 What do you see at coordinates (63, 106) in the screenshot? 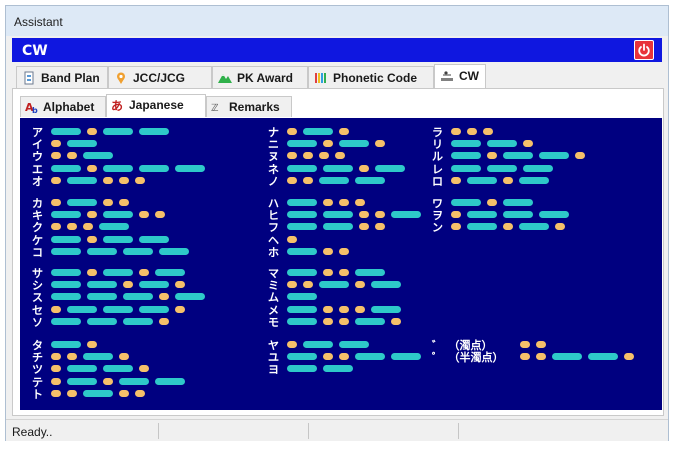
I see `tab-alphabet: Ab Alphabet` at bounding box center [63, 106].